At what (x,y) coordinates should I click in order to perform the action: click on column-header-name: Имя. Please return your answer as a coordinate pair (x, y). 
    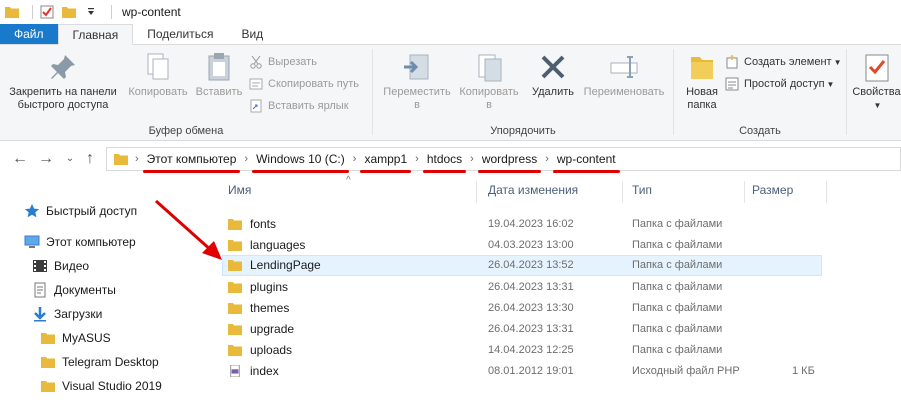
    Looking at the image, I should click on (239, 190).